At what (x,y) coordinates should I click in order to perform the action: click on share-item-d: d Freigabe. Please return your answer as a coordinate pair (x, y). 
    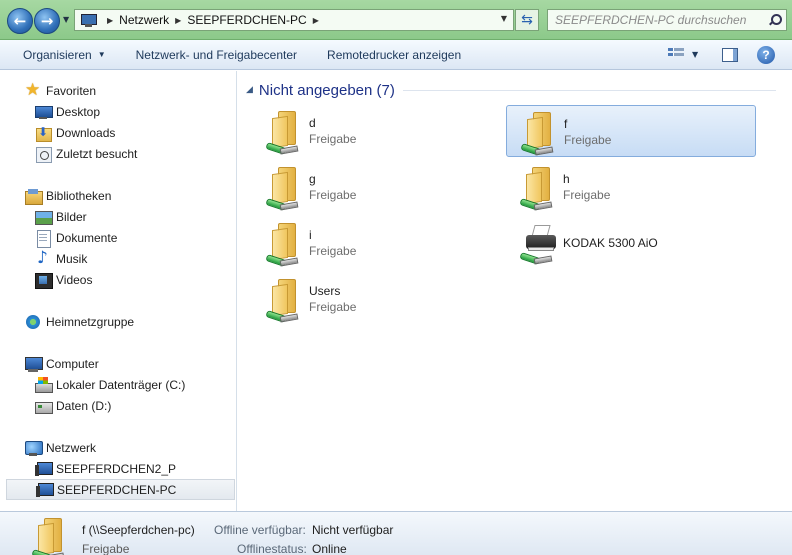
    Looking at the image, I should click on (377, 131).